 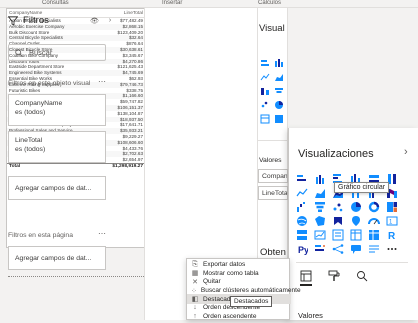 What do you see at coordinates (224, 265) in the screenshot?
I see `context-menu-label: Exportar datos` at bounding box center [224, 265].